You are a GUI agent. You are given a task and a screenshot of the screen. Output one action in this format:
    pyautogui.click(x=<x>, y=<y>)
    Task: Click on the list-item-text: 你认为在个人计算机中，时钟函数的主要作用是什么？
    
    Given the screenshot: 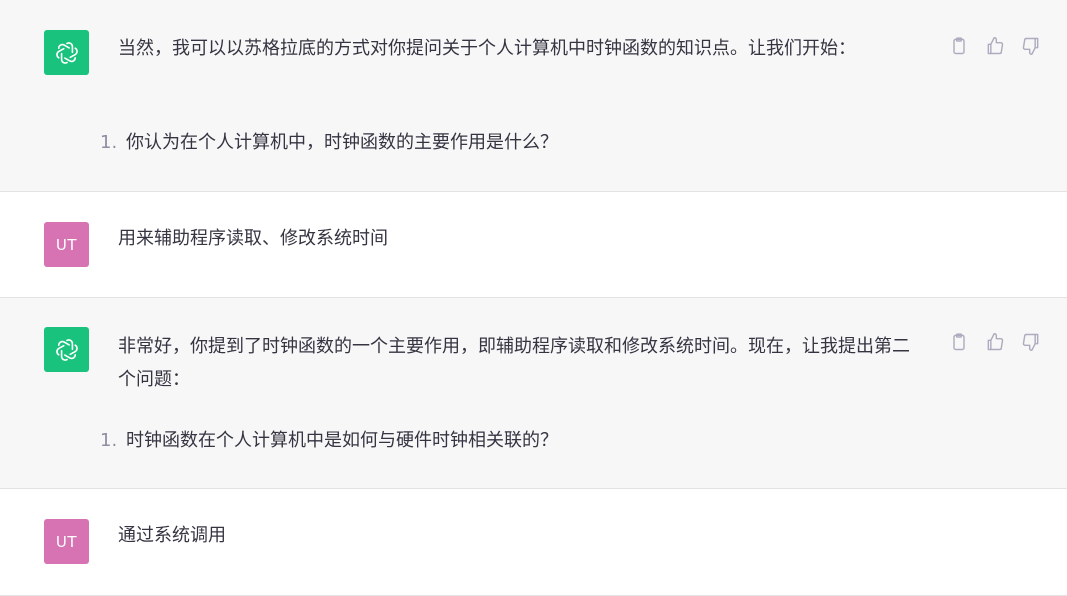 What is the action you would take?
    pyautogui.click(x=342, y=142)
    